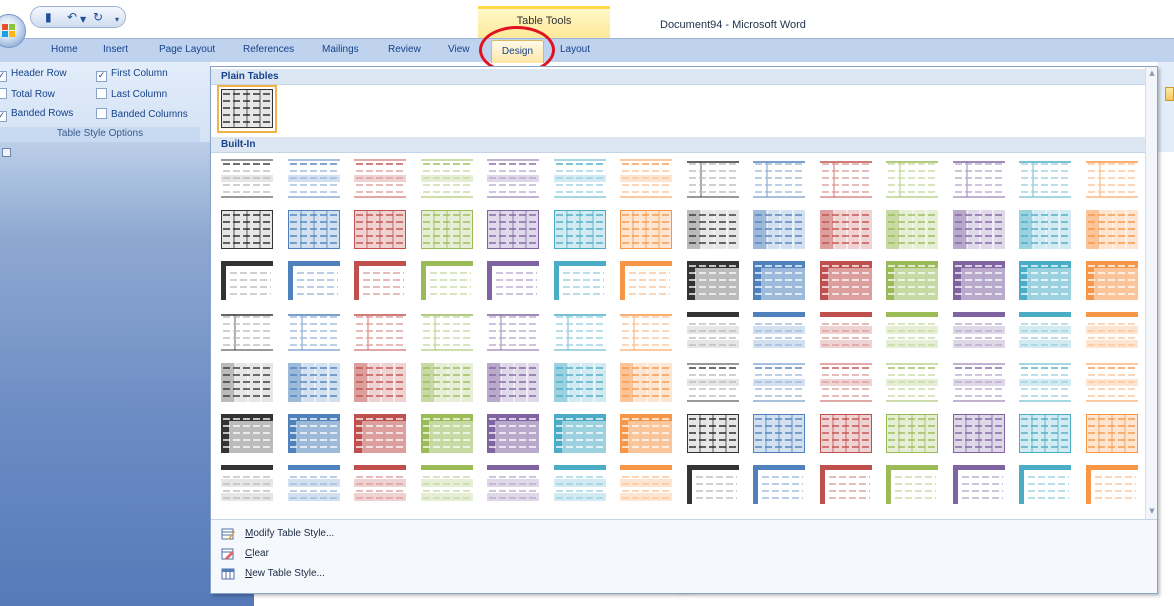 Image resolution: width=1174 pixels, height=606 pixels. I want to click on shading-button, so click(1169, 94).